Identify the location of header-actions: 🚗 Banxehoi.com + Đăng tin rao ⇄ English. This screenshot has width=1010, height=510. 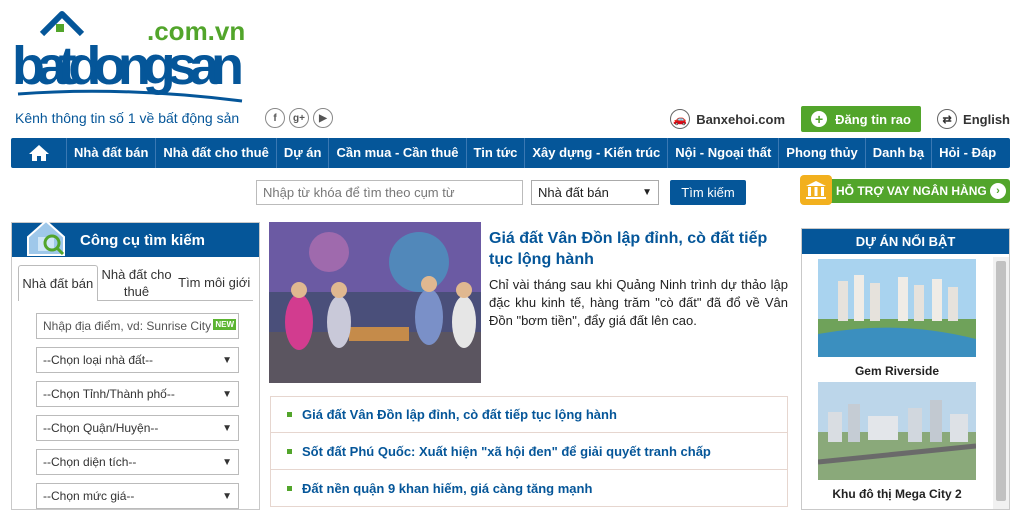
(840, 119).